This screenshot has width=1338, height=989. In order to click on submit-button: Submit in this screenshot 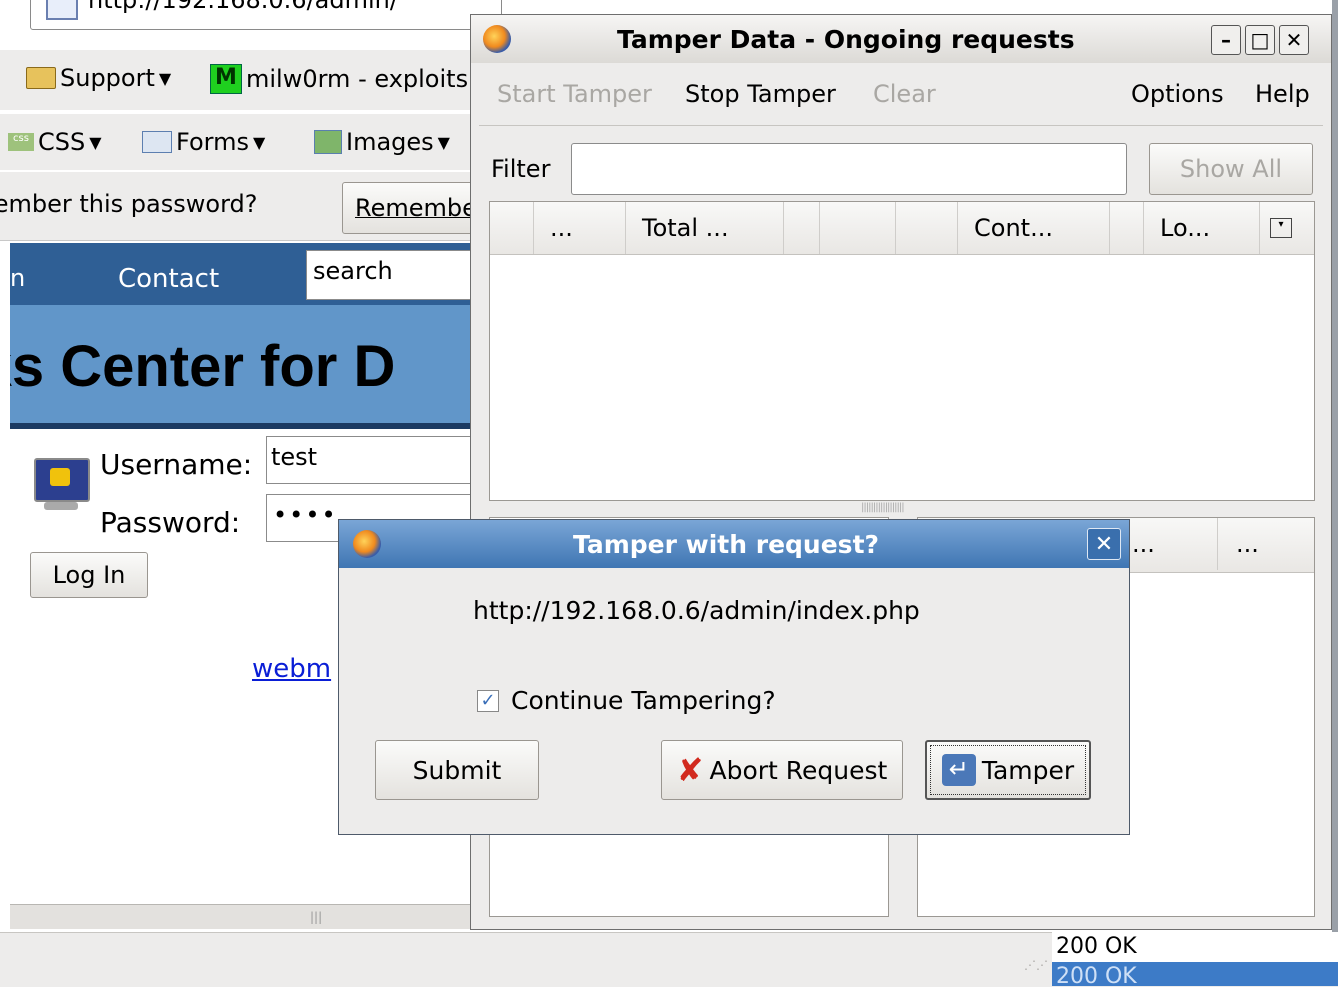, I will do `click(457, 770)`.